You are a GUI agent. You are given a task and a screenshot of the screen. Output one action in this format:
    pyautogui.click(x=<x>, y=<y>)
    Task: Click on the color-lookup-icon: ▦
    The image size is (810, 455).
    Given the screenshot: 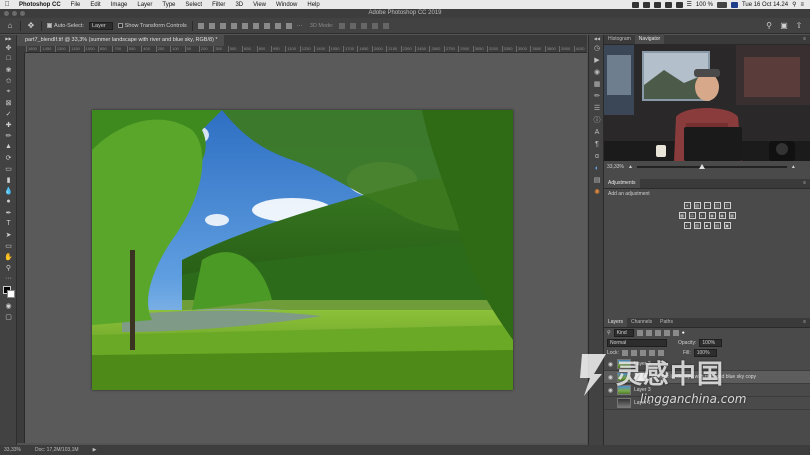 What is the action you would take?
    pyautogui.click(x=732, y=215)
    